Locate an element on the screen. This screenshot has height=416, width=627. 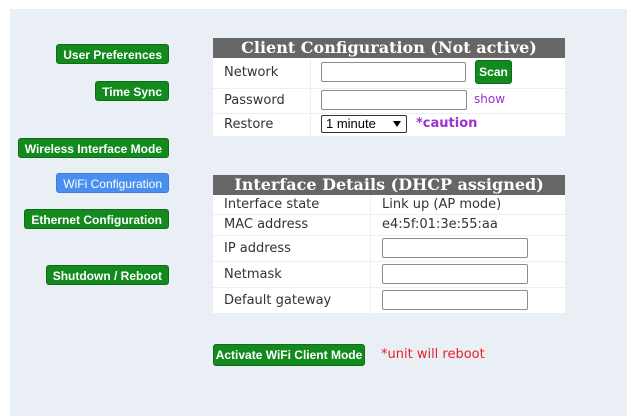
restore-select: 1 minute is located at coordinates (364, 124).